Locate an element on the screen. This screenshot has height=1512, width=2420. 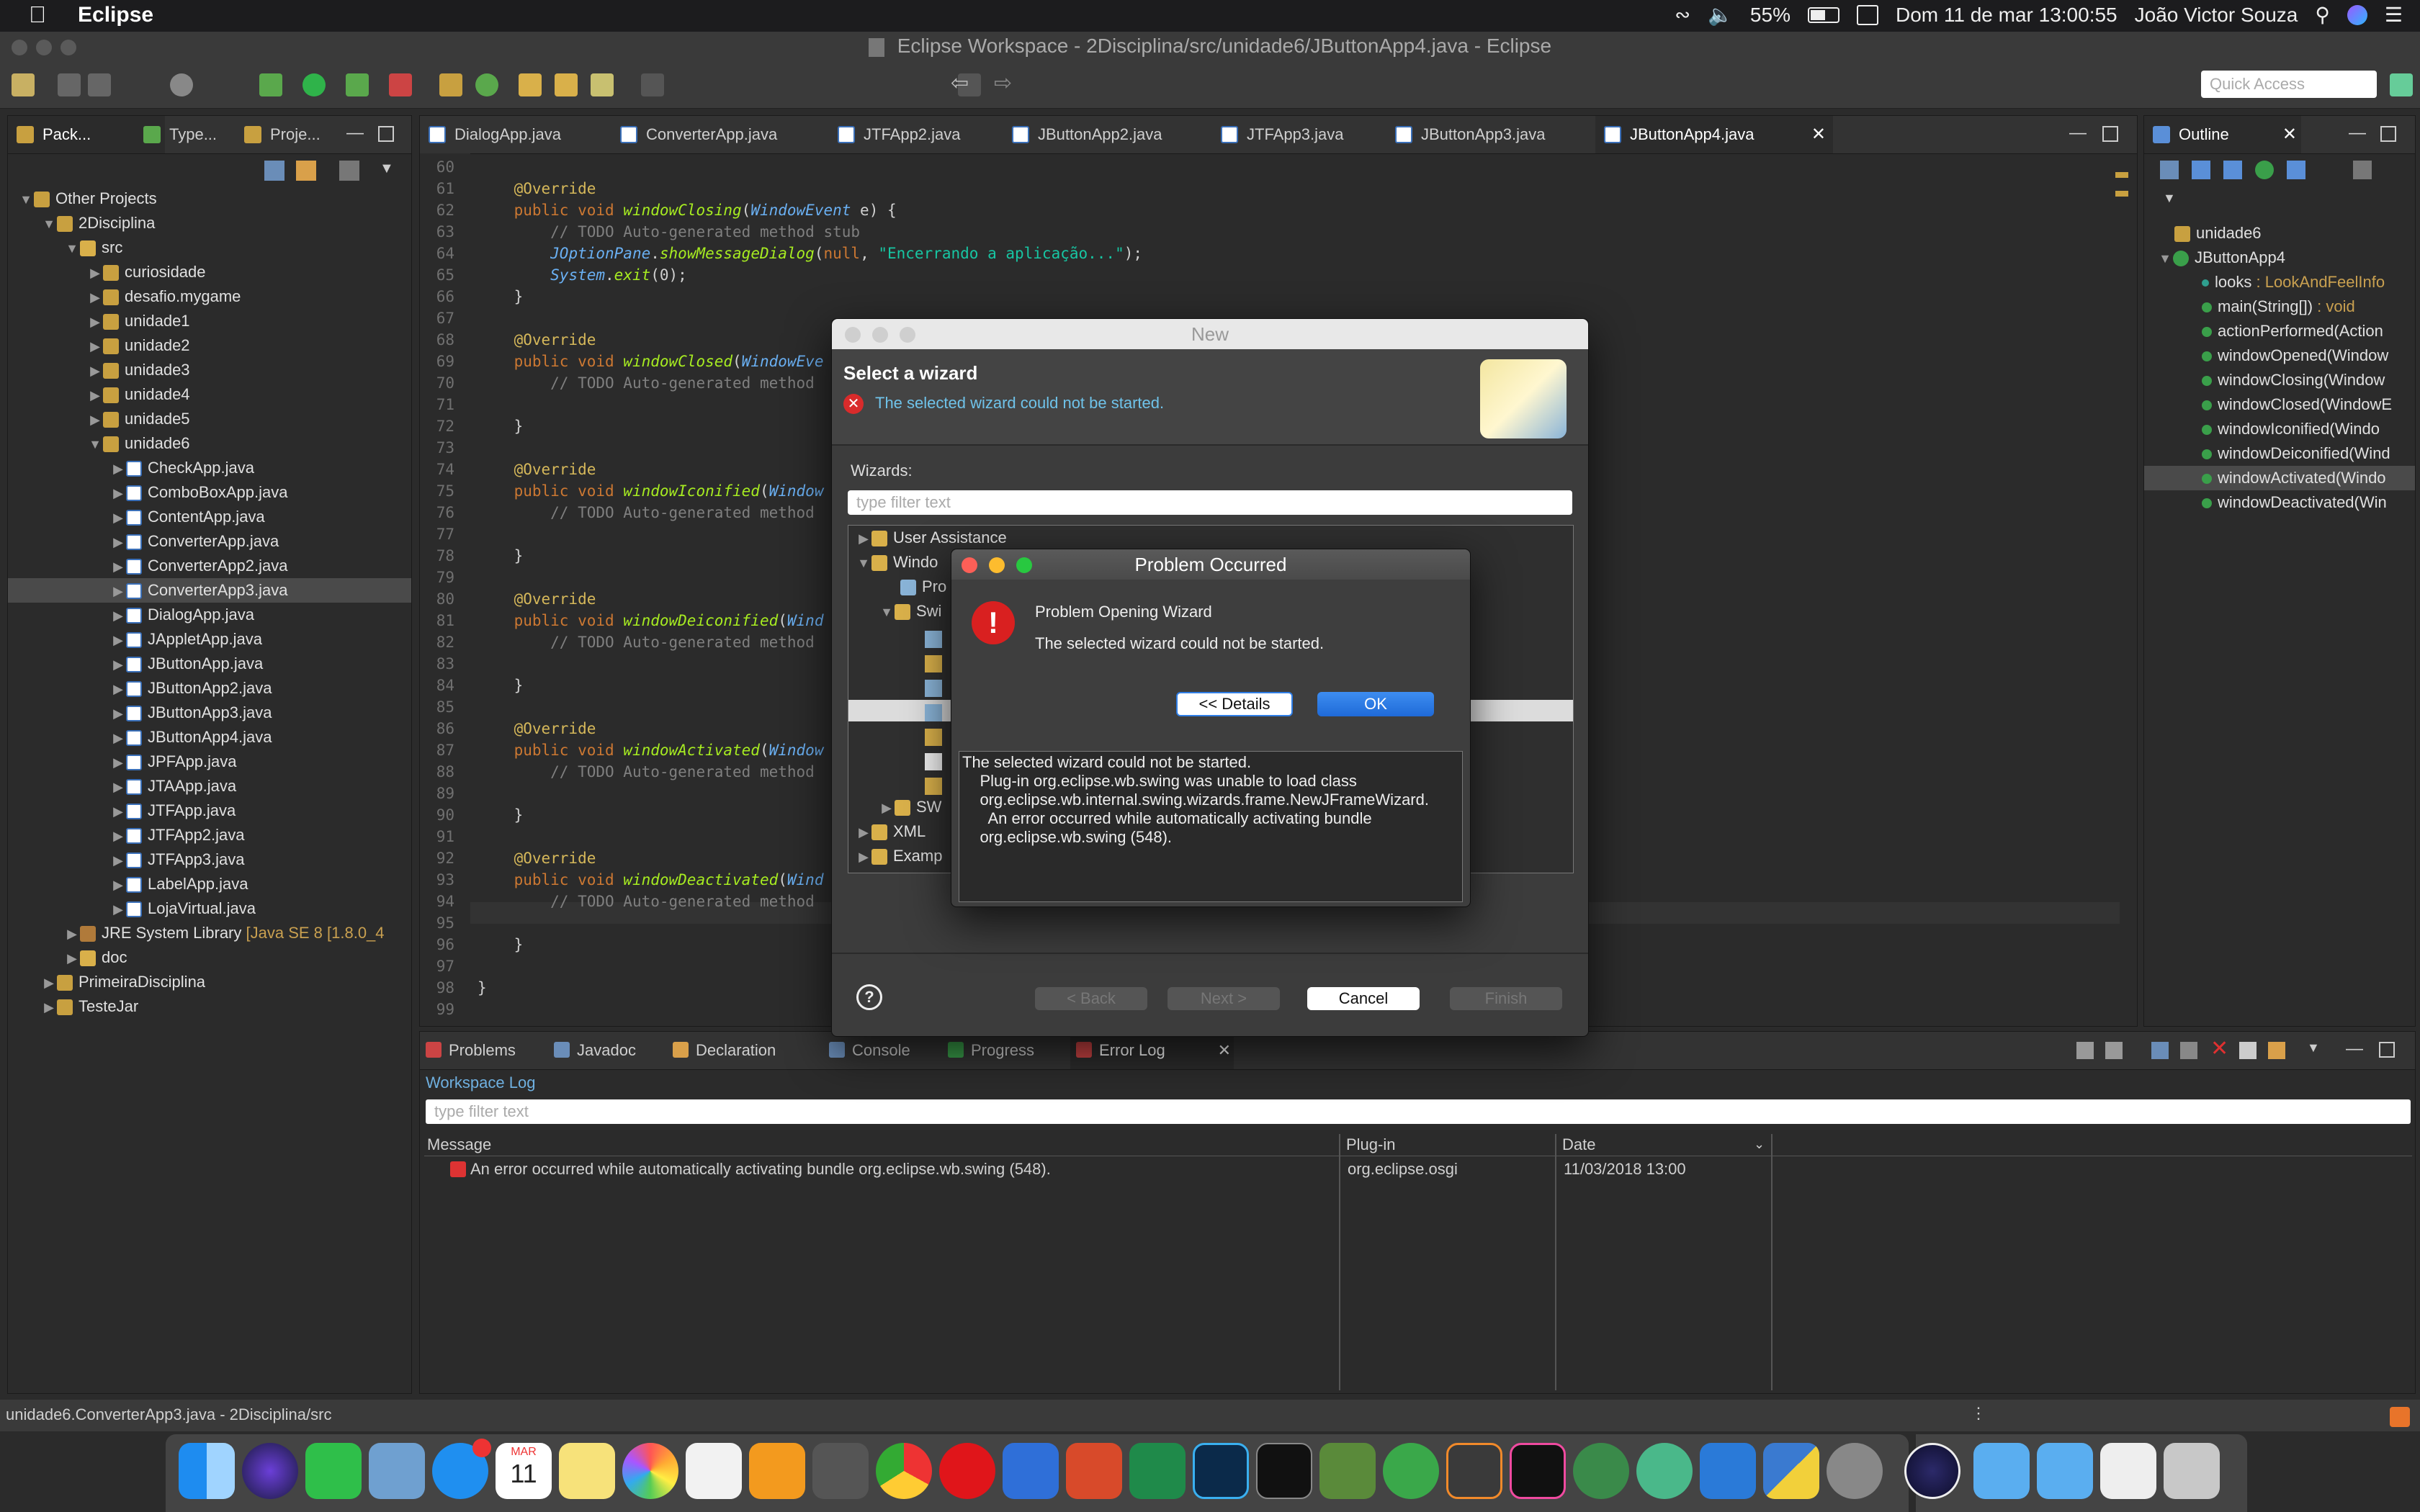
finder-icon is located at coordinates (207, 1471).